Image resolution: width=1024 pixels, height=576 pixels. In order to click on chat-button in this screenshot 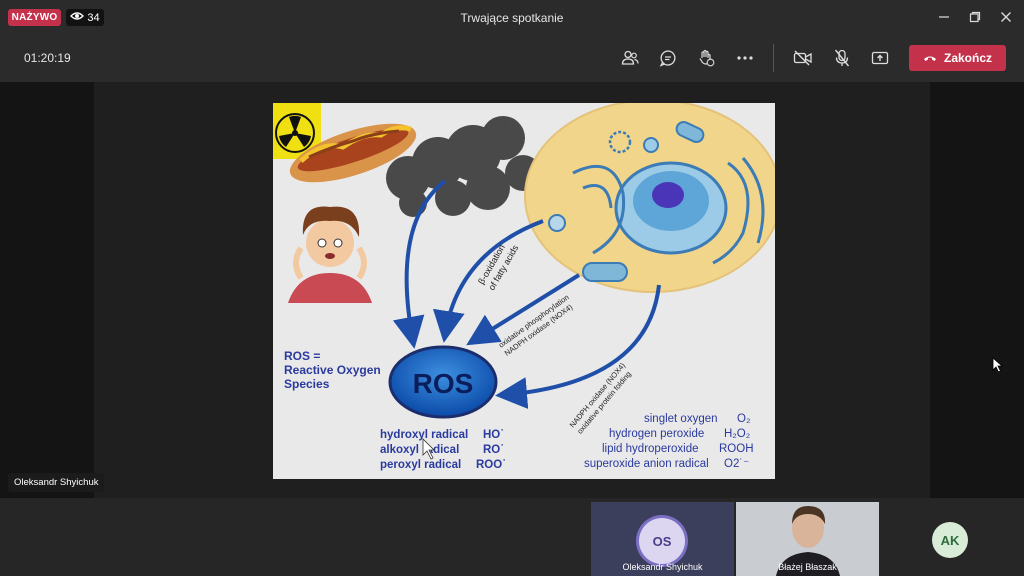, I will do `click(668, 58)`.